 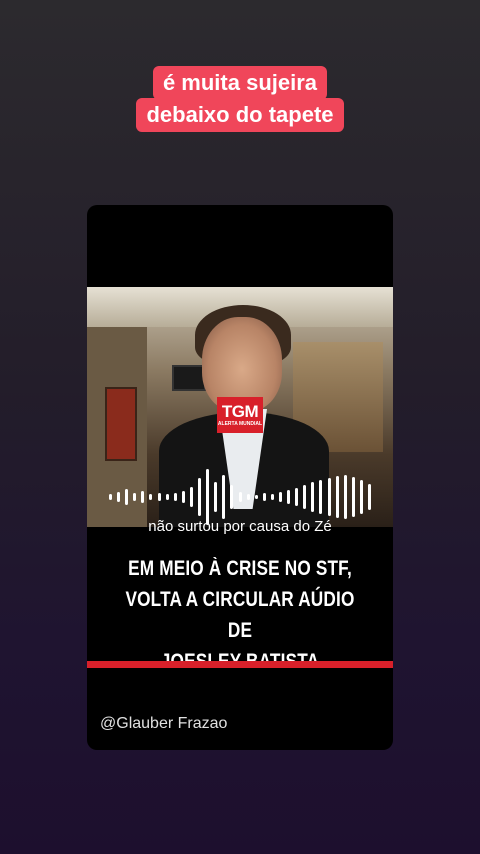 I want to click on author-handle: @Glauber Frazao, so click(x=163, y=724).